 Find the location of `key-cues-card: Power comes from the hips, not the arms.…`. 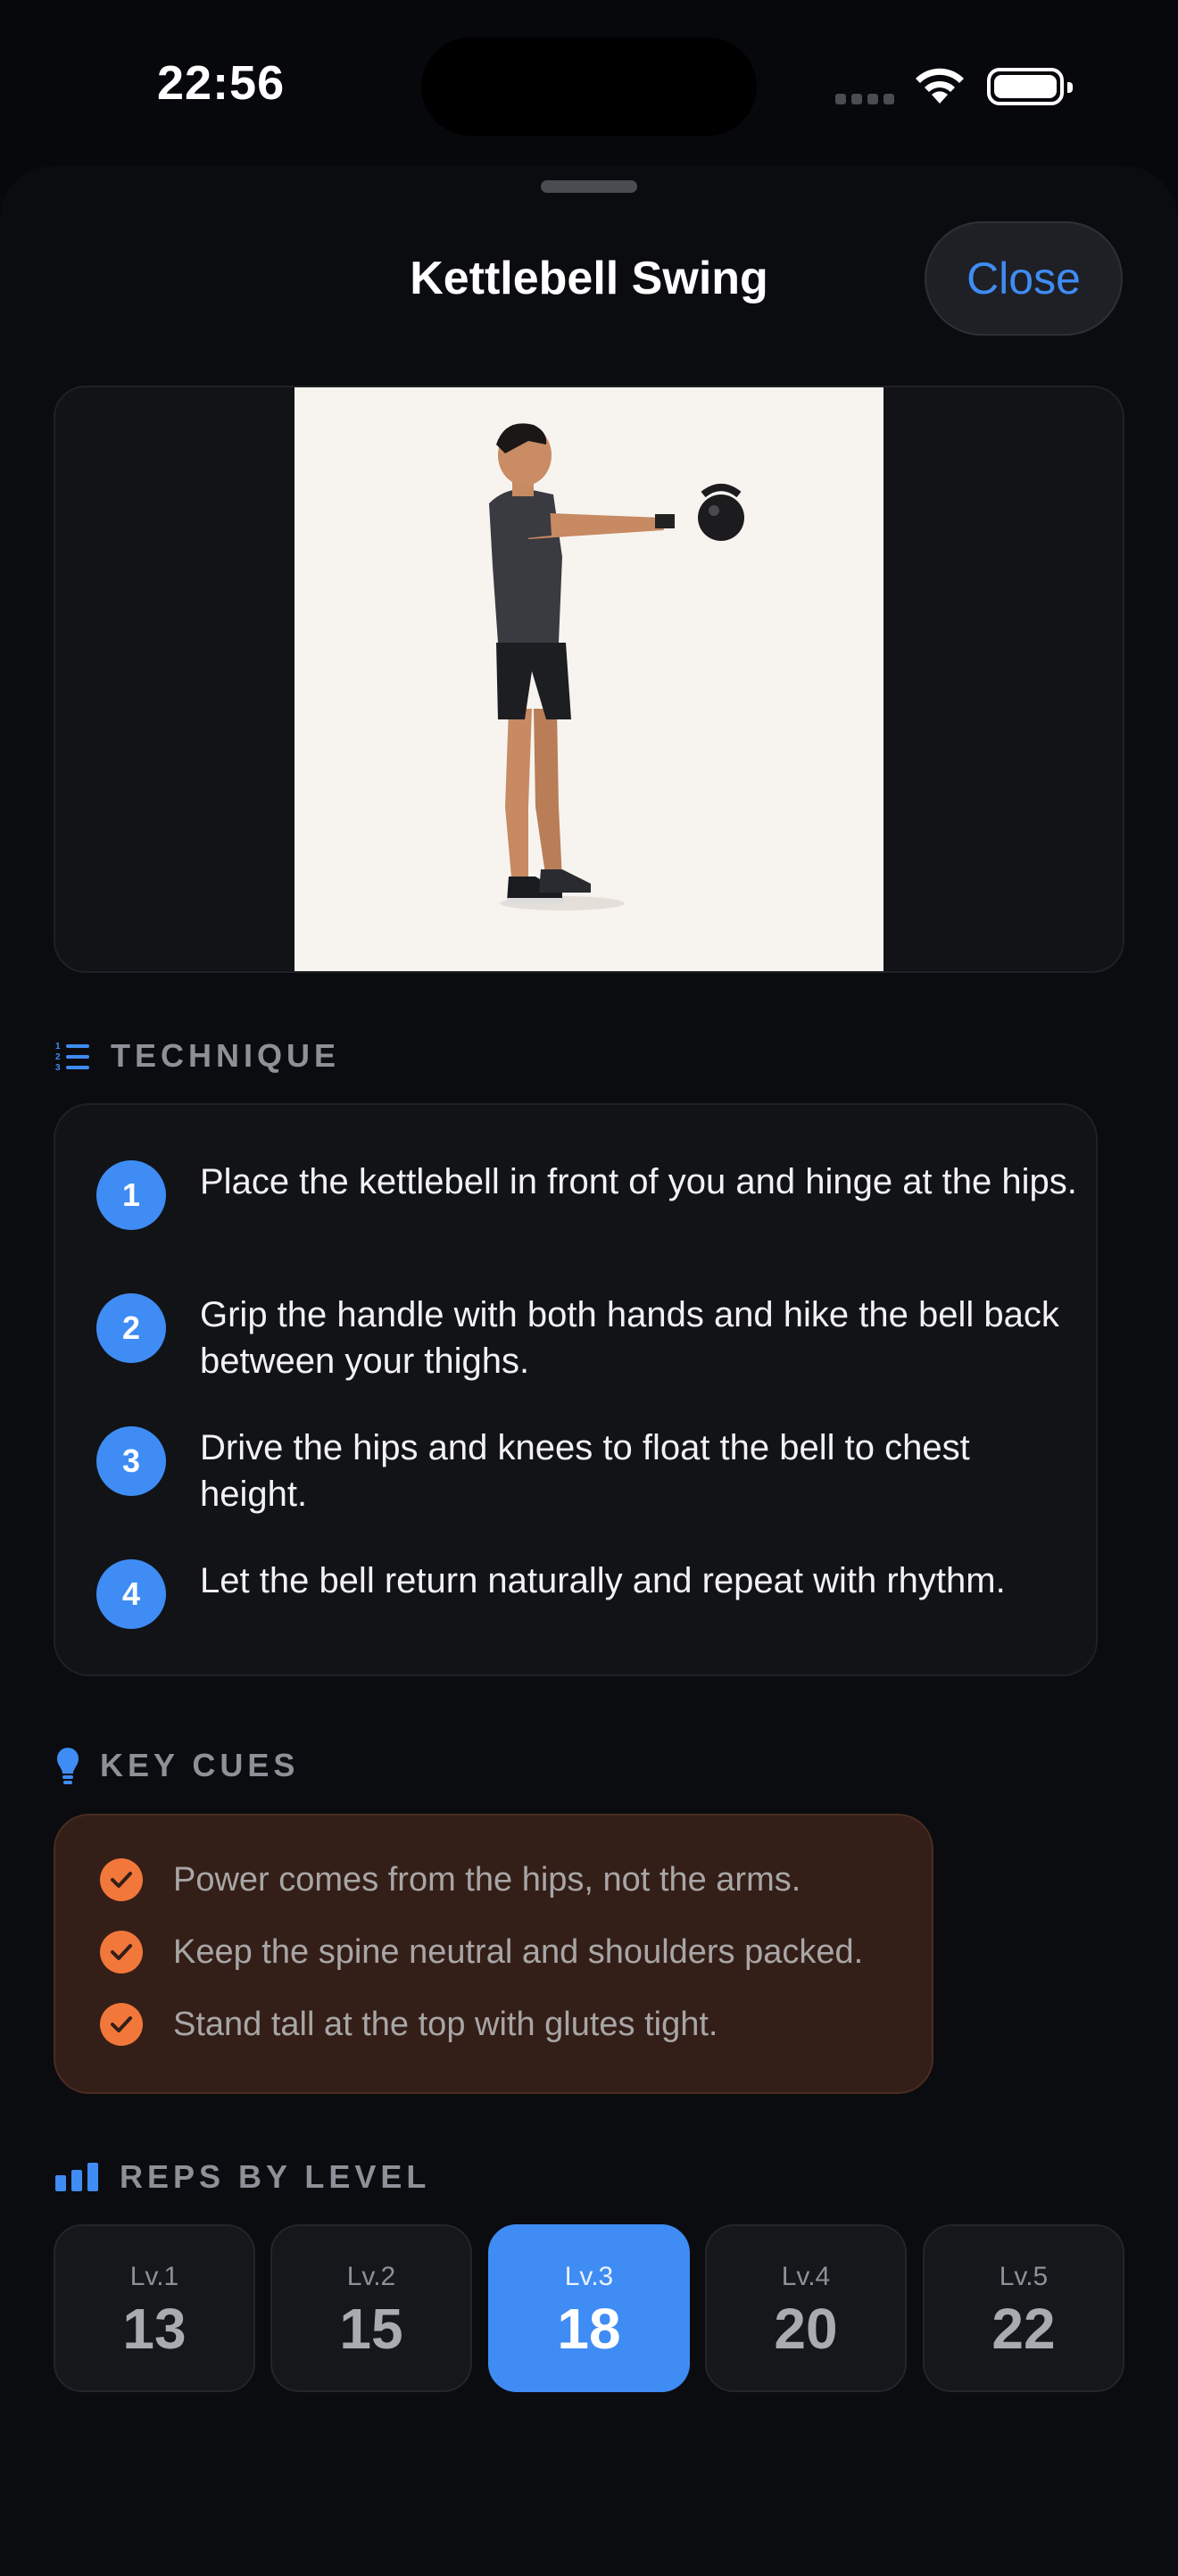

key-cues-card: Power comes from the hips, not the arms.… is located at coordinates (493, 1954).